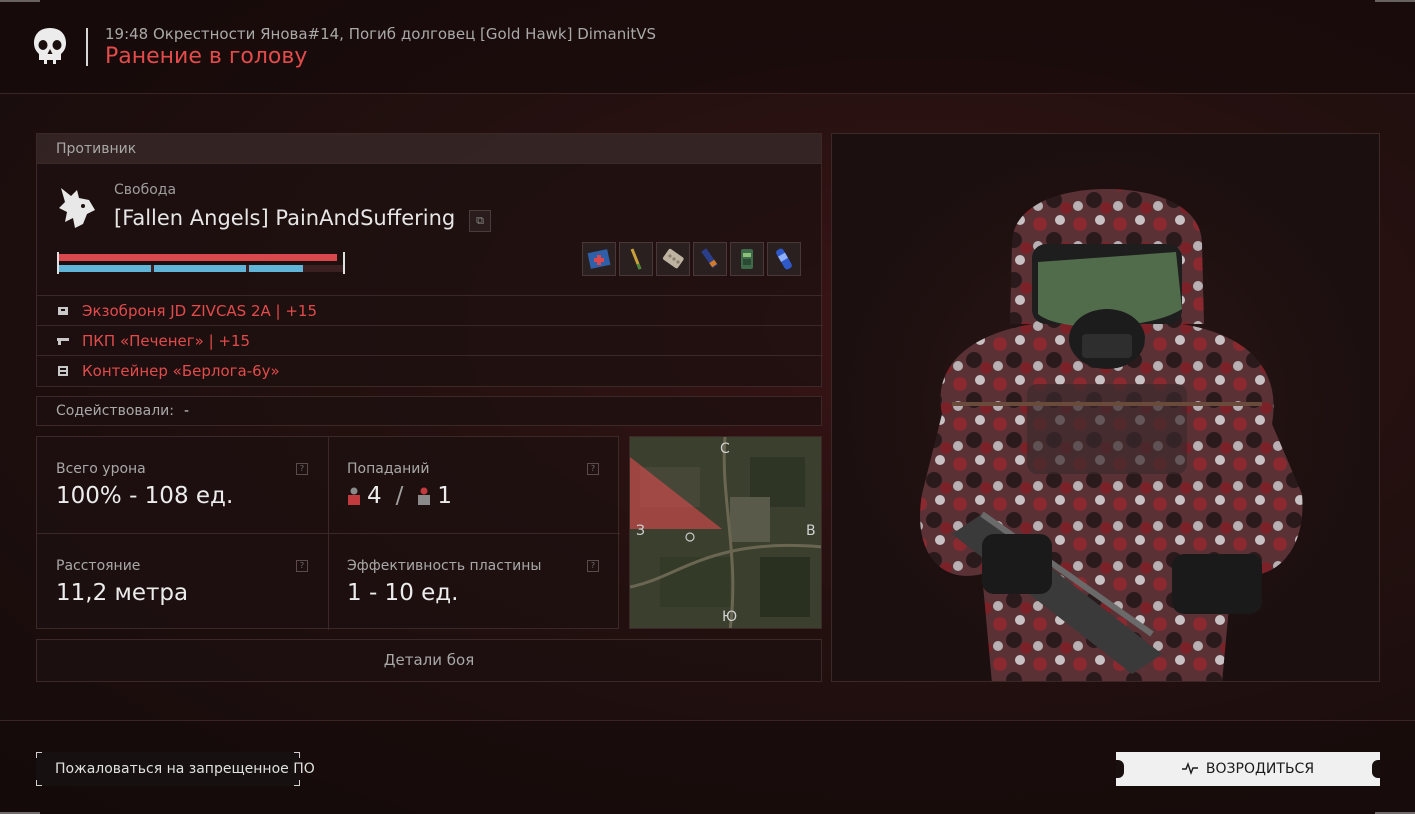 This screenshot has width=1415, height=814. I want to click on opponent-name: [Fallen Angels] PainAndSuffering, so click(285, 218).